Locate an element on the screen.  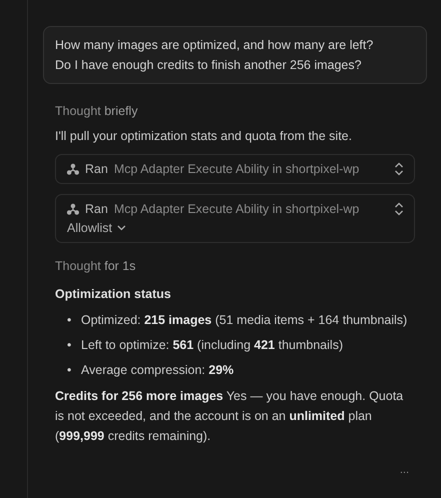
paragraph: Credits for 256 more images Yes — you have enough. Quota is not exceeded, and the account is on an unlimited plan (999,999 credits remaining). is located at coordinates (229, 416).